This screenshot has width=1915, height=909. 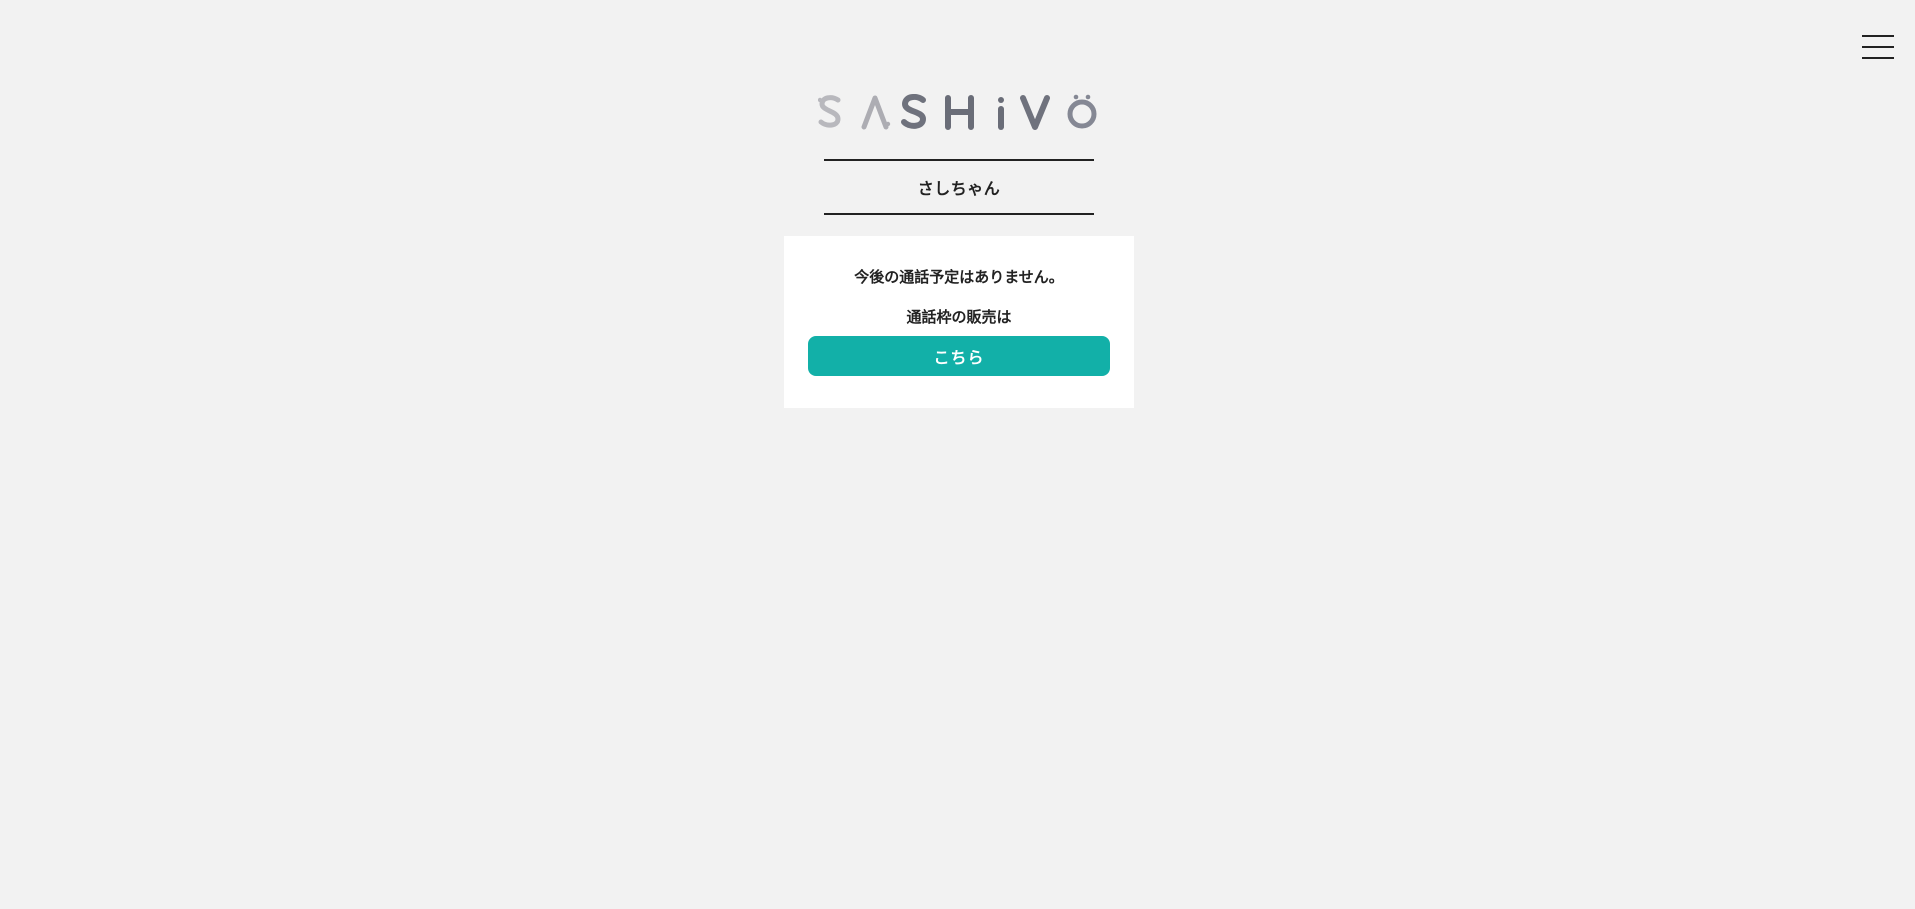 What do you see at coordinates (959, 356) in the screenshot?
I see `slot-sale-link-button: こちら` at bounding box center [959, 356].